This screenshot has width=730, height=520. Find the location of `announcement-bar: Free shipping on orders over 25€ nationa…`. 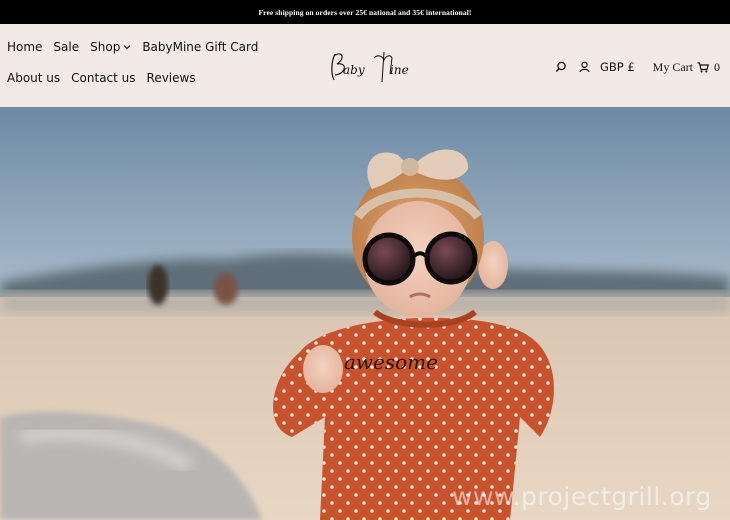

announcement-bar: Free shipping on orders over 25€ nationa… is located at coordinates (365, 12).